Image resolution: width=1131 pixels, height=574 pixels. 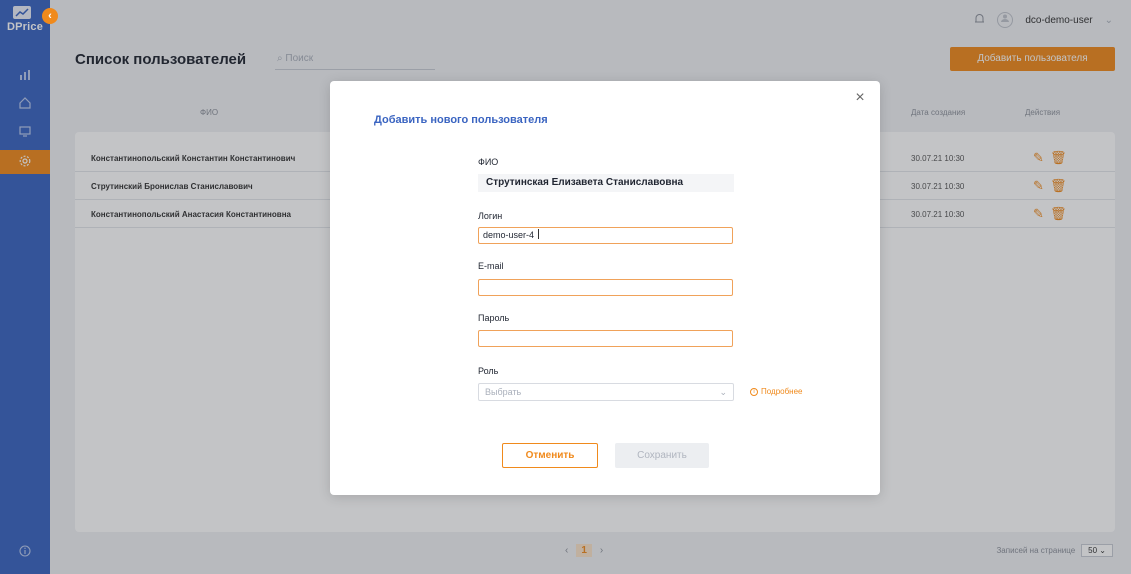 I want to click on role-details-link: i Подробнее, so click(x=776, y=391).